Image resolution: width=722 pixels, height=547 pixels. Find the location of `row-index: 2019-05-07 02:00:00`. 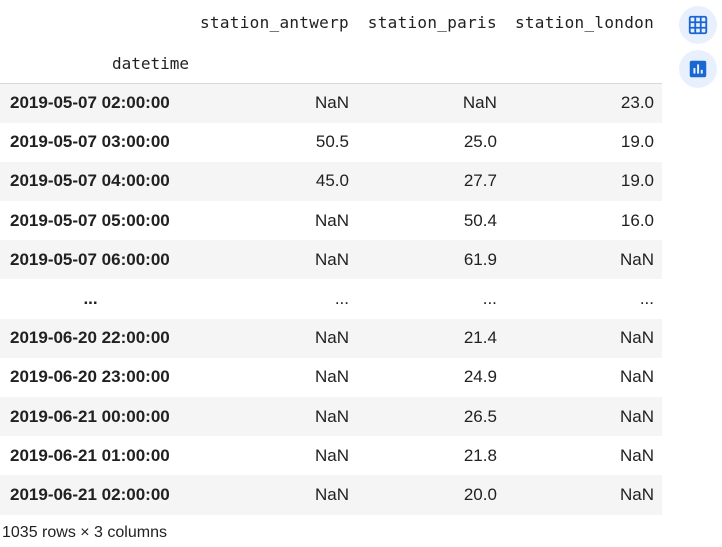

row-index: 2019-05-07 02:00:00 is located at coordinates (90, 103).